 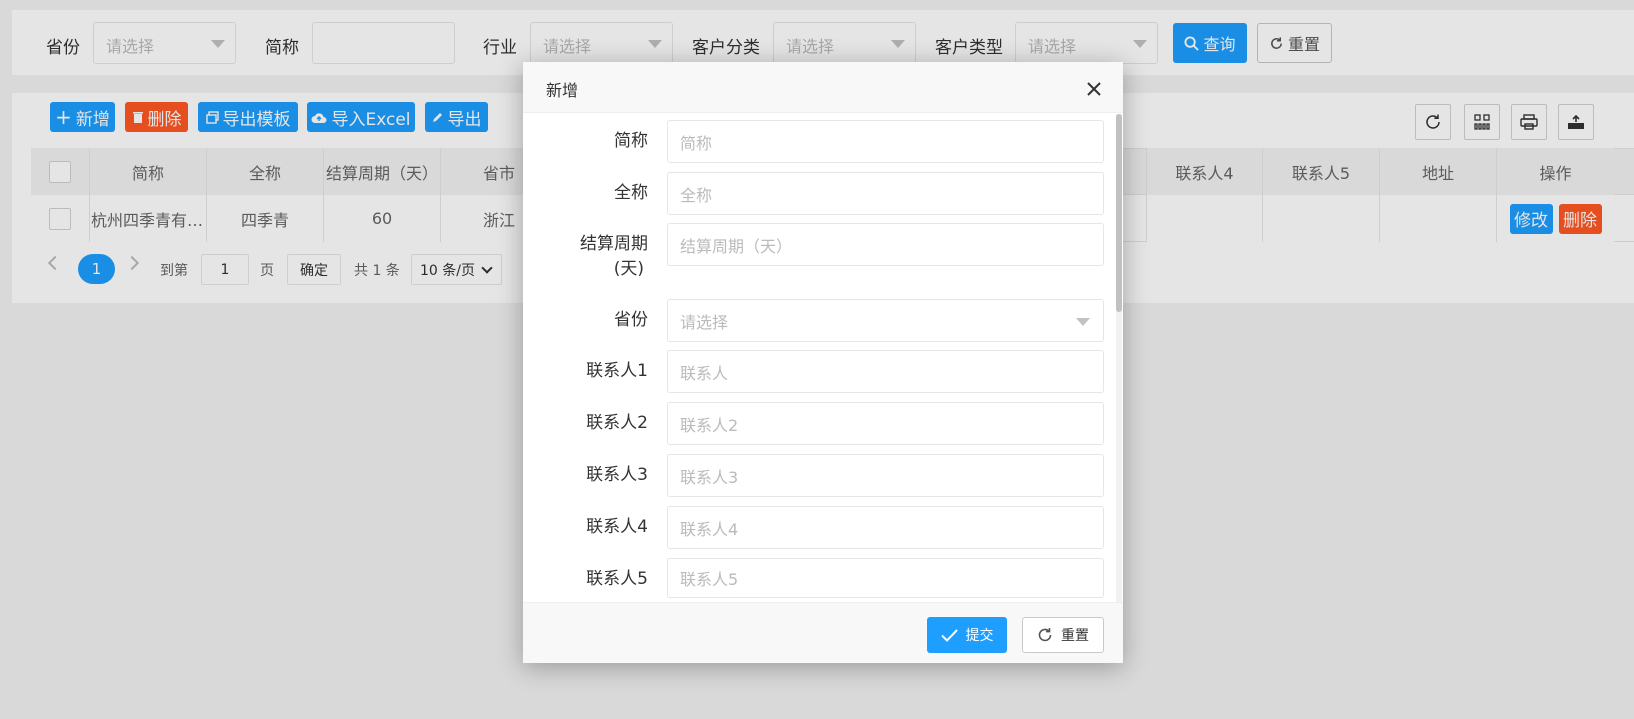 I want to click on form-contact5-placeholder: 联系人5, so click(x=709, y=579).